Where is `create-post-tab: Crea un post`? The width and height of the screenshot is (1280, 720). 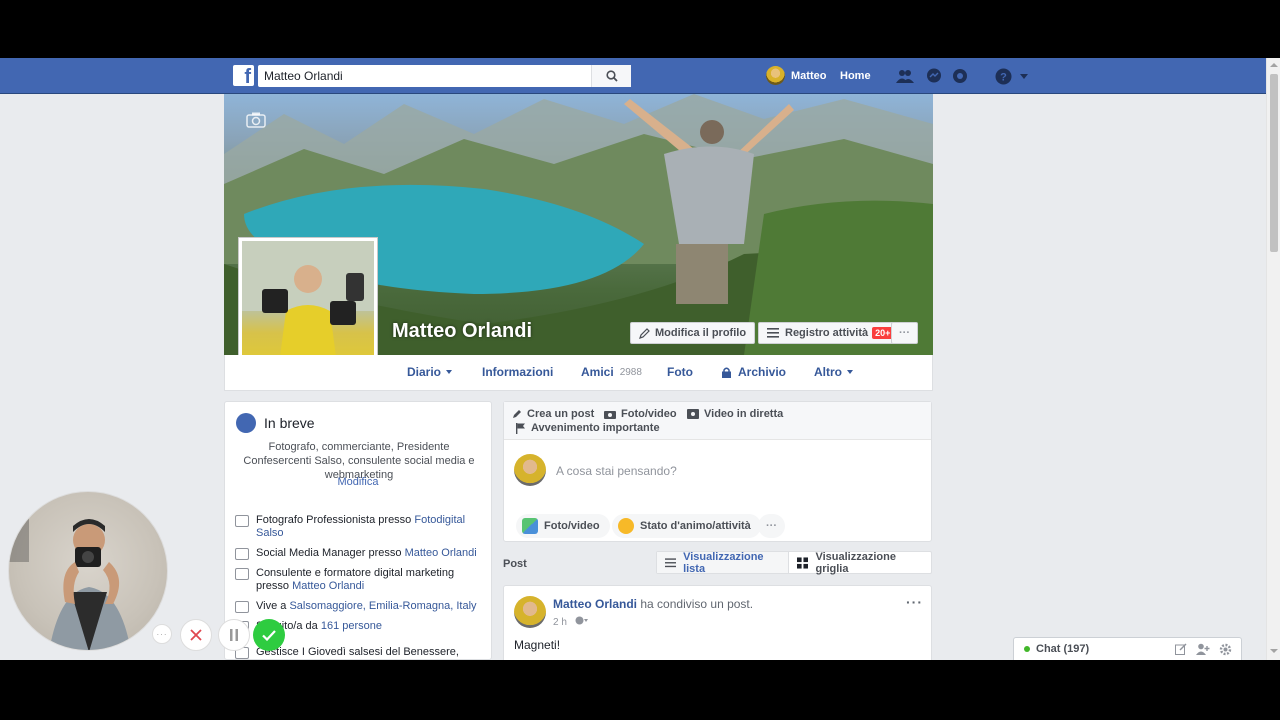 create-post-tab: Crea un post is located at coordinates (553, 414).